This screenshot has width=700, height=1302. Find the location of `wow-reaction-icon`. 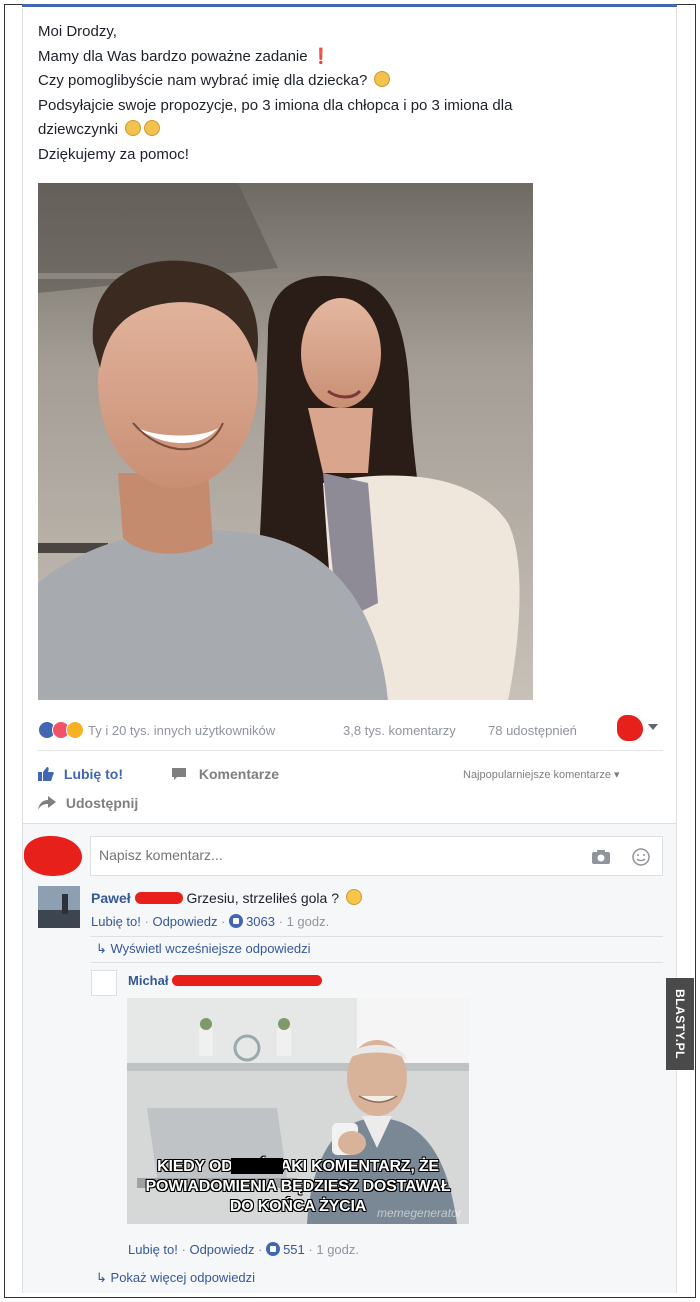

wow-reaction-icon is located at coordinates (75, 730).